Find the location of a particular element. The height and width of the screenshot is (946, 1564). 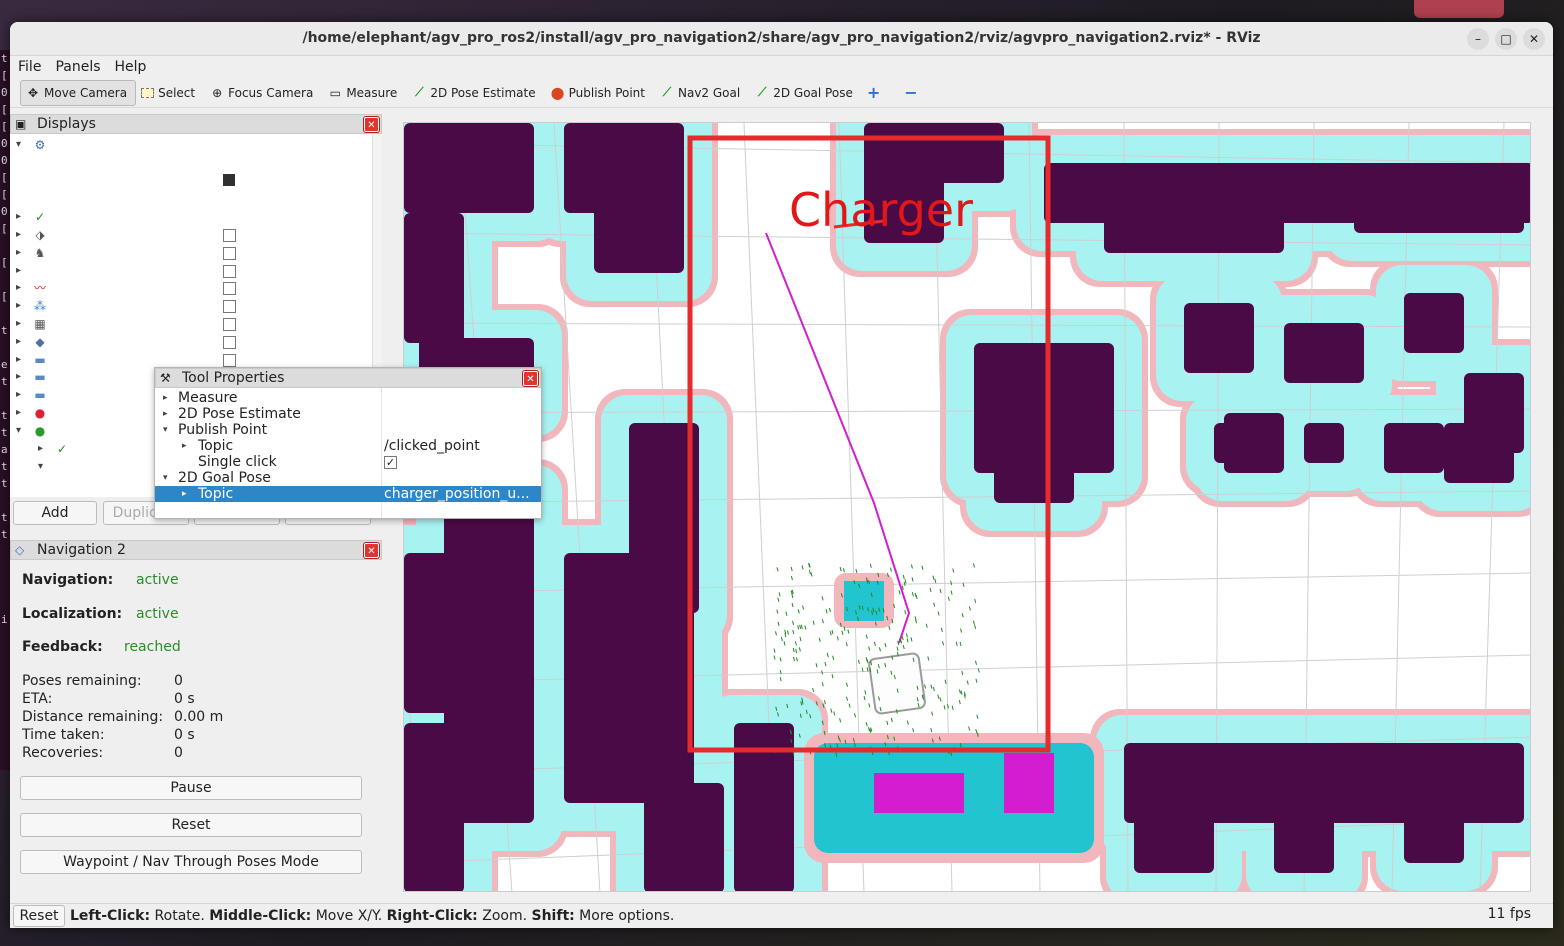

displays-panel-header: ▣ Displays ✕ is located at coordinates (196, 124).